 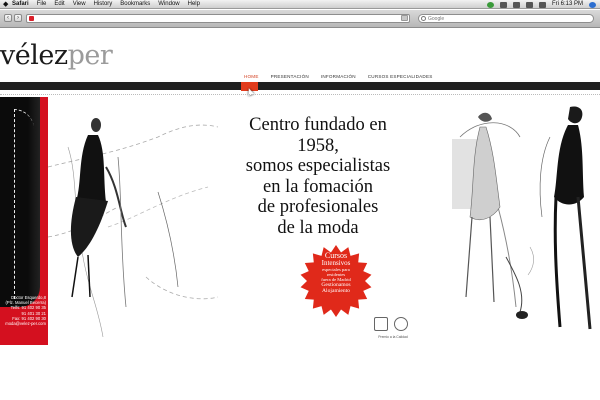 What do you see at coordinates (336, 291) in the screenshot?
I see `badge-line: Alojamiento` at bounding box center [336, 291].